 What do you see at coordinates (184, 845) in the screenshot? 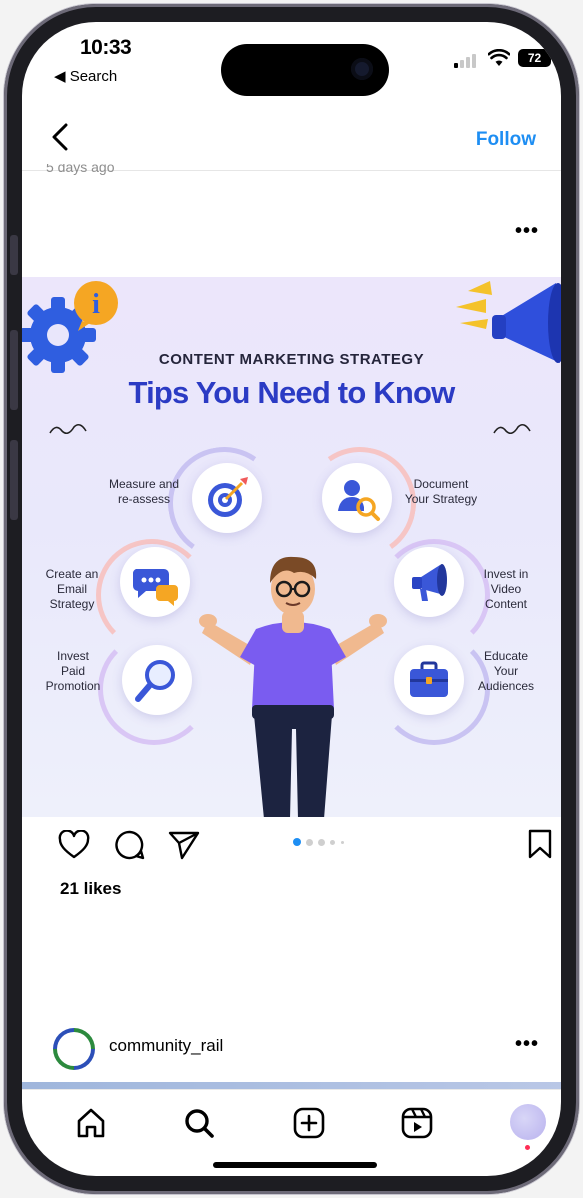
I see `share-send-icon` at bounding box center [184, 845].